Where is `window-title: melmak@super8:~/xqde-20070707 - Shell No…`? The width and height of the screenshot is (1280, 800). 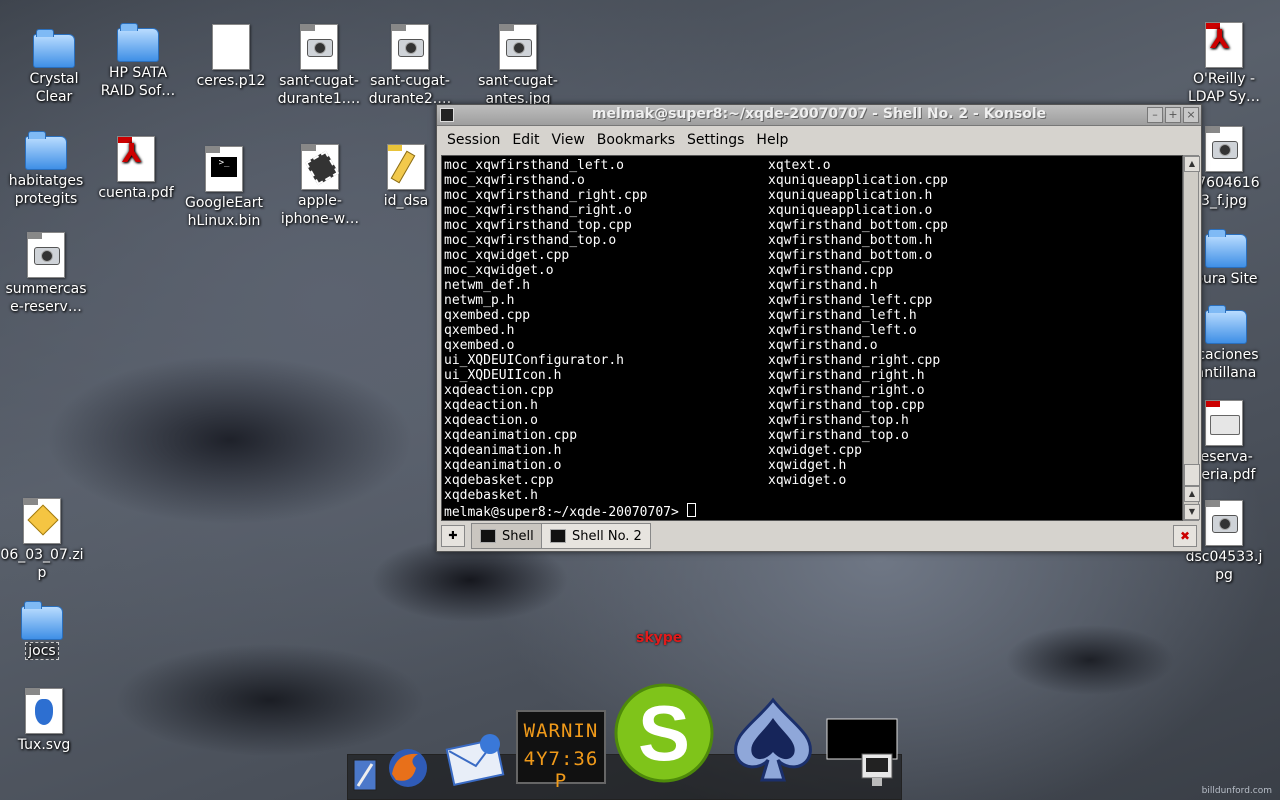
window-title: melmak@super8:~/xqde-20070707 - Shell No… is located at coordinates (819, 114).